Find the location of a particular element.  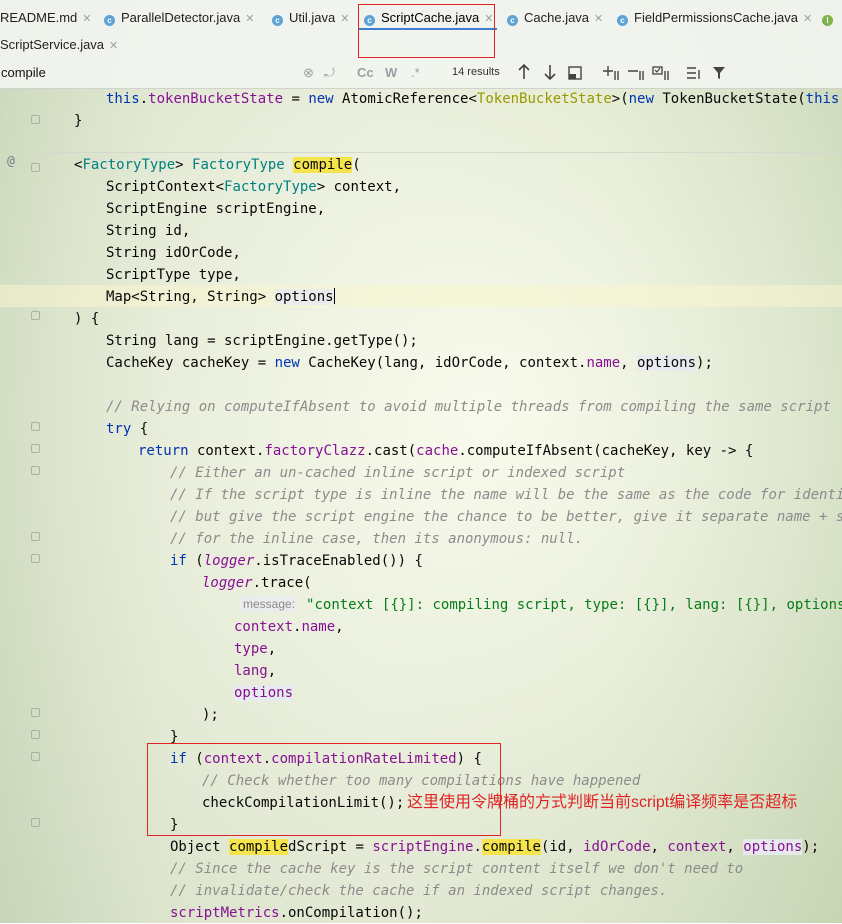

code-line: lang, is located at coordinates (255, 671).